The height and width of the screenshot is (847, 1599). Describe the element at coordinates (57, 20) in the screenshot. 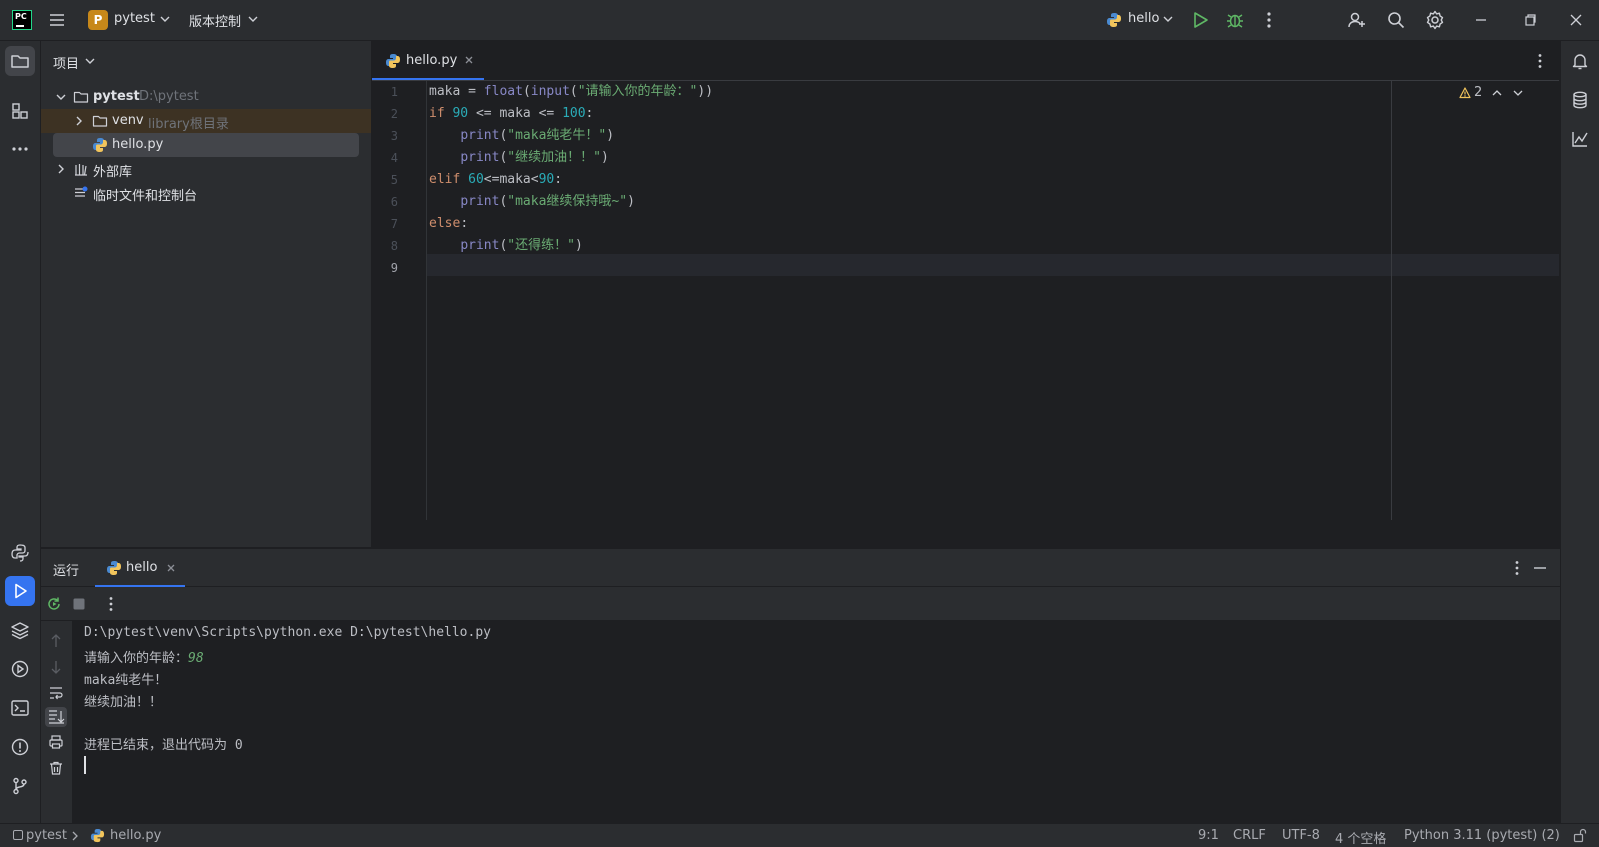

I see `main-menu-icon` at that location.